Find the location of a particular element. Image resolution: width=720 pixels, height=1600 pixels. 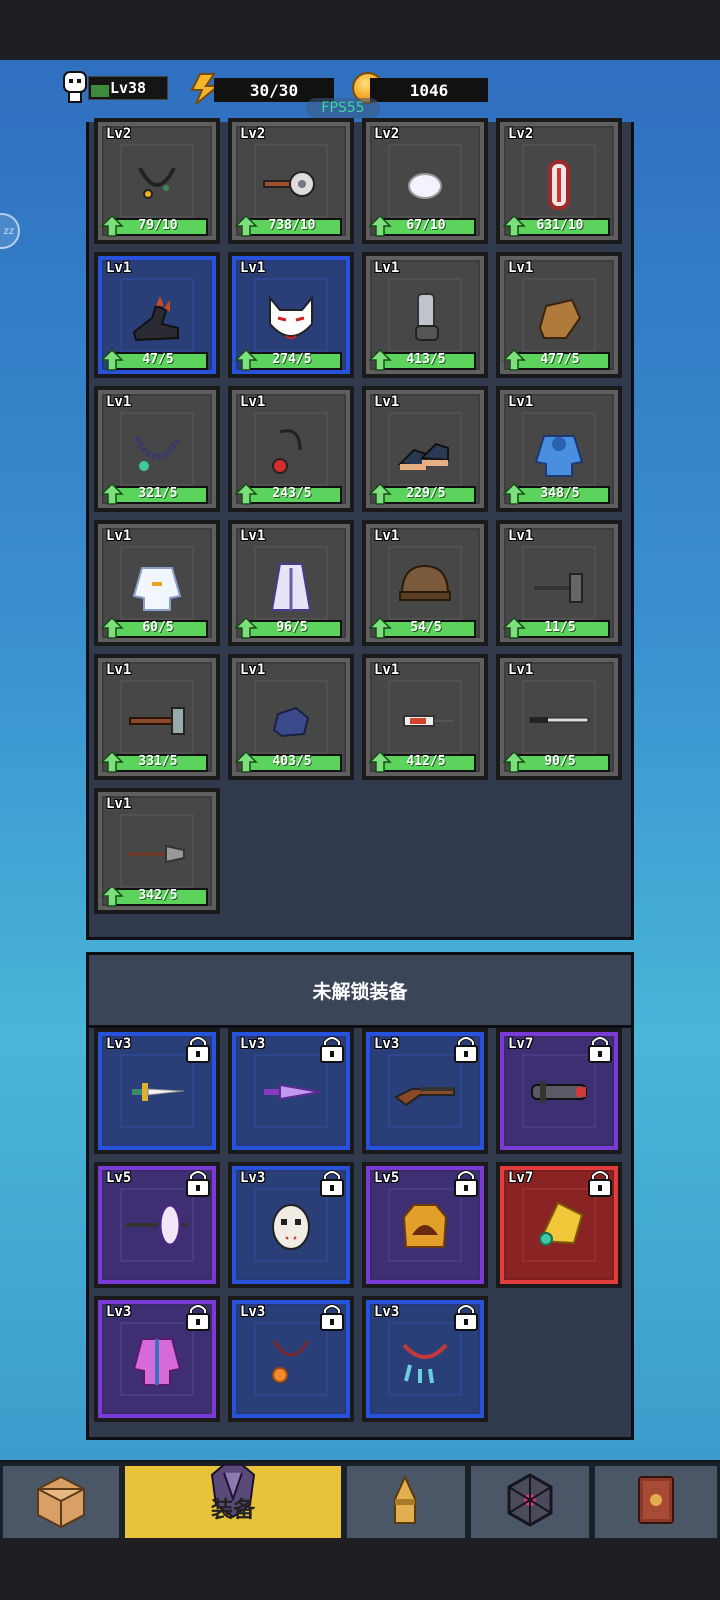

sneakers-icon is located at coordinates (425, 454).